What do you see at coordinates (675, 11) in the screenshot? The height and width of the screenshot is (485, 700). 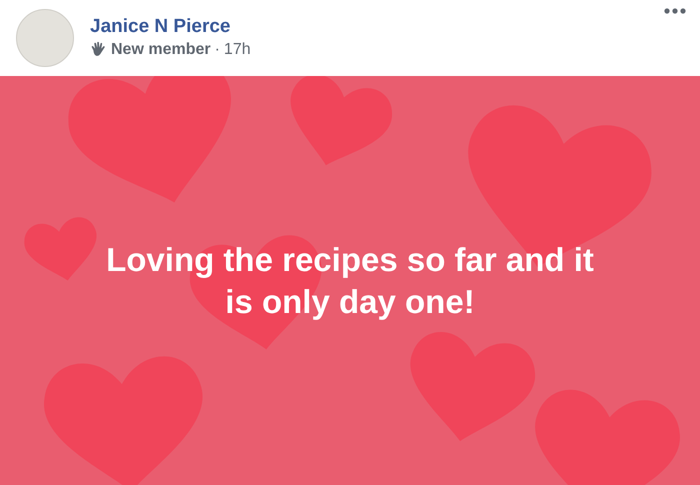 I see `more-options-icon` at bounding box center [675, 11].